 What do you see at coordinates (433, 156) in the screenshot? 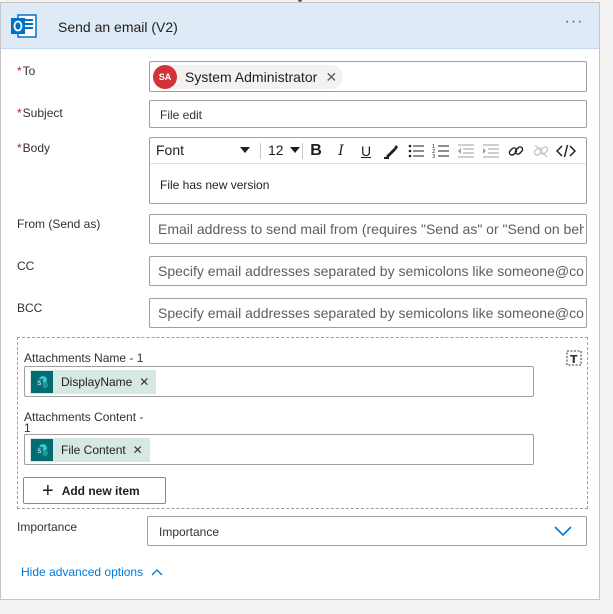
I see `svg-text: 3` at bounding box center [433, 156].